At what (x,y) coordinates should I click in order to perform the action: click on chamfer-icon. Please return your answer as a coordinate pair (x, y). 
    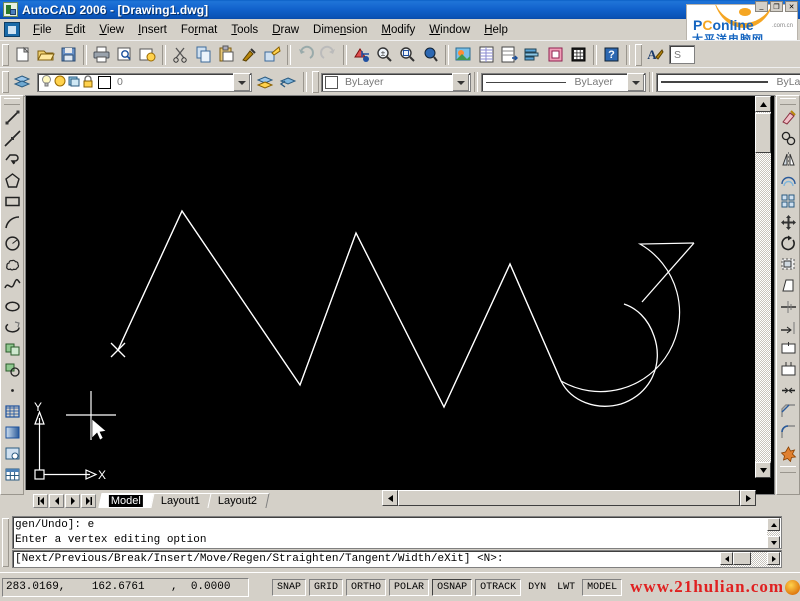
    Looking at the image, I should click on (788, 411).